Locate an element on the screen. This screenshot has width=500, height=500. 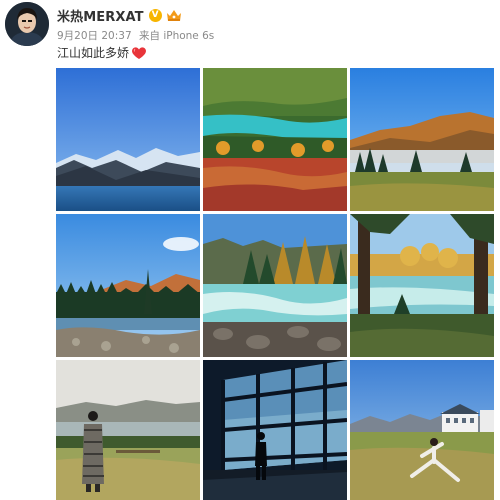
photo-turquoise-river-forest is located at coordinates (275, 139).